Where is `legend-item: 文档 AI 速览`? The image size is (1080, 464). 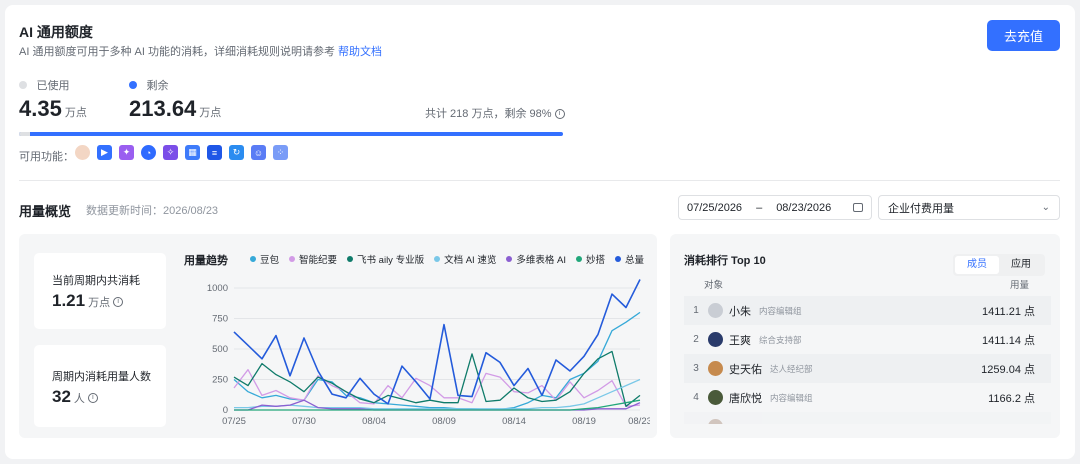
legend-item: 文档 AI 速览 is located at coordinates (465, 259).